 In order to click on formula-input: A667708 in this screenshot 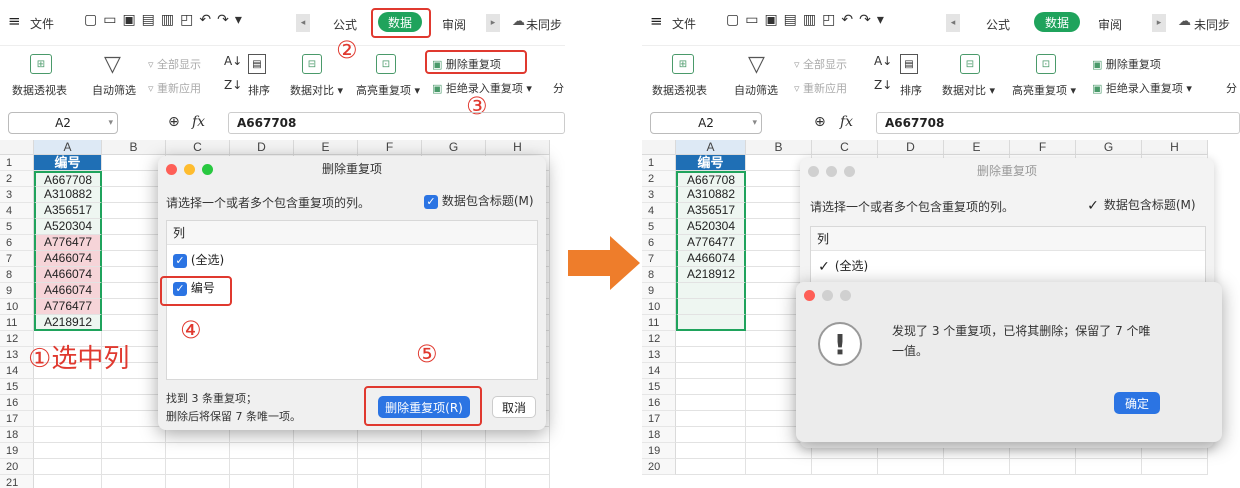, I will do `click(396, 123)`.